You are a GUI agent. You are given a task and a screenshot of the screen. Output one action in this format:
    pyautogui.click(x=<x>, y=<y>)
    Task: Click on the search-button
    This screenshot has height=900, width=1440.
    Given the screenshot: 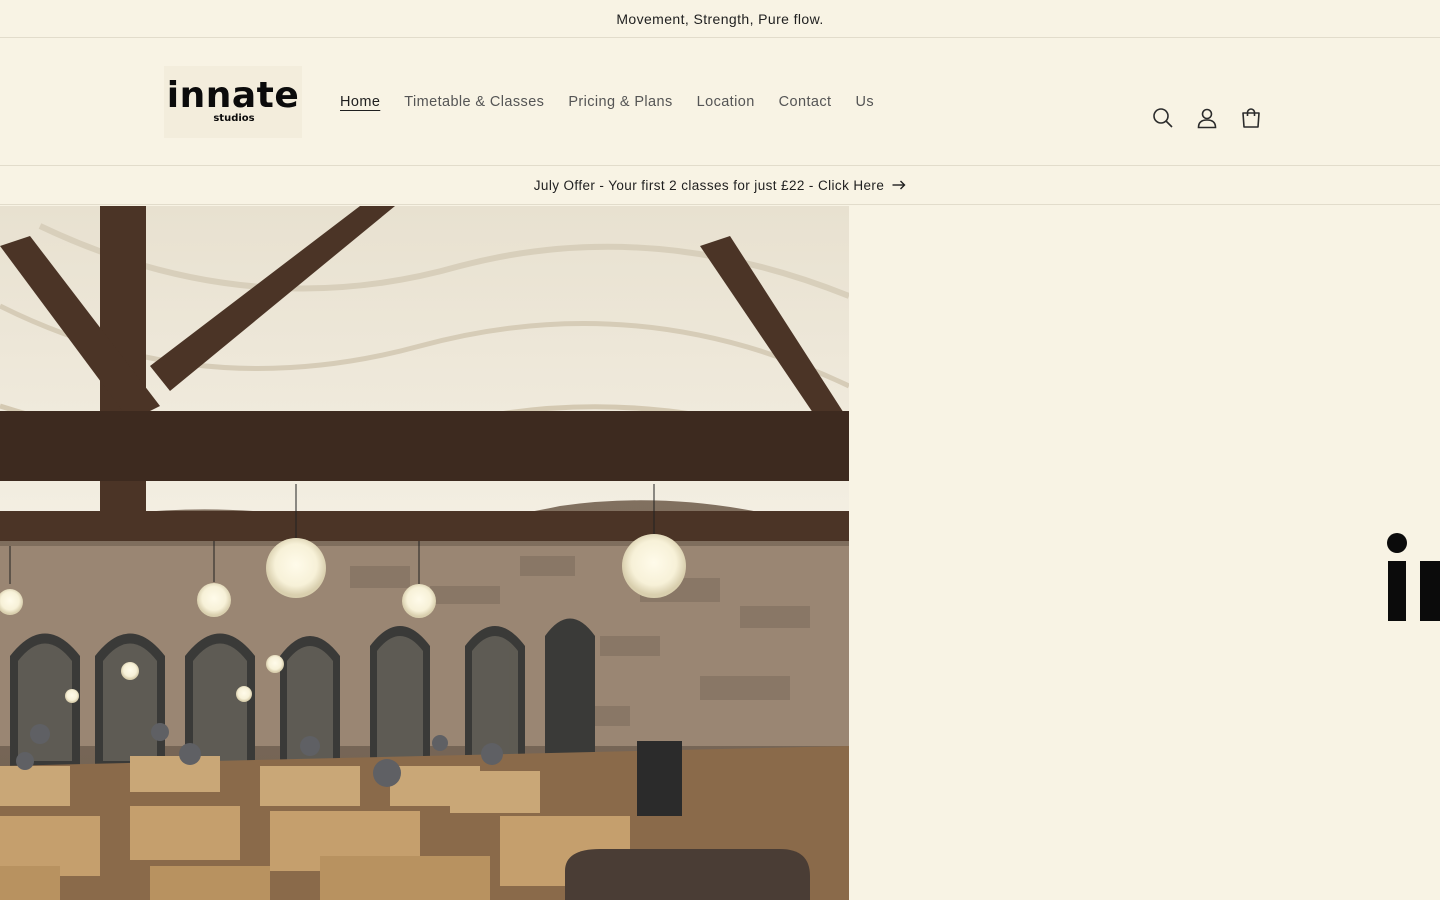 What is the action you would take?
    pyautogui.click(x=1163, y=118)
    